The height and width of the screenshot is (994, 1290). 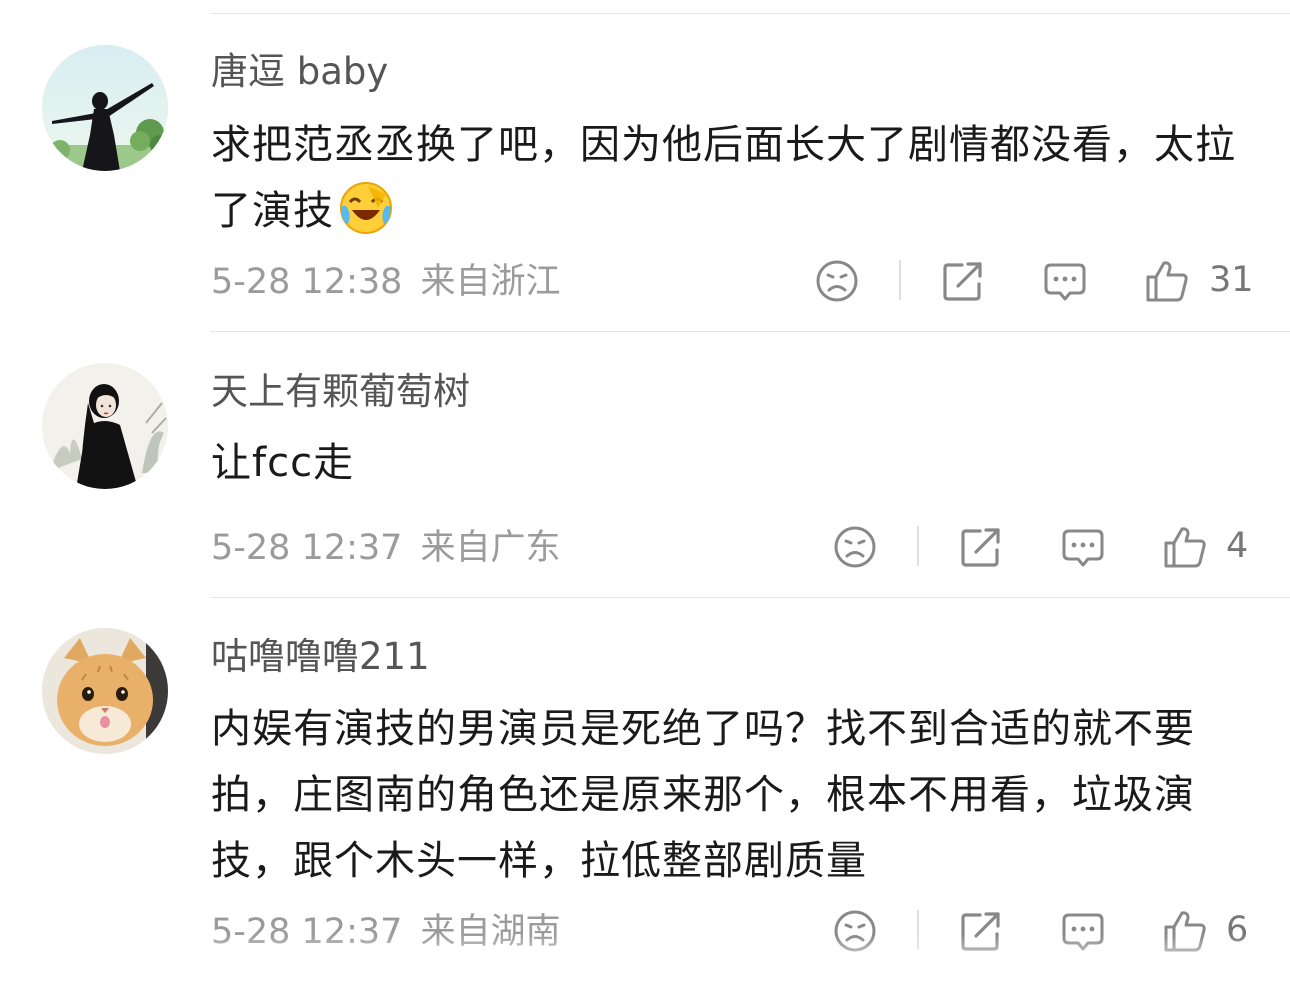 I want to click on action-bar: 31, so click(x=645, y=282).